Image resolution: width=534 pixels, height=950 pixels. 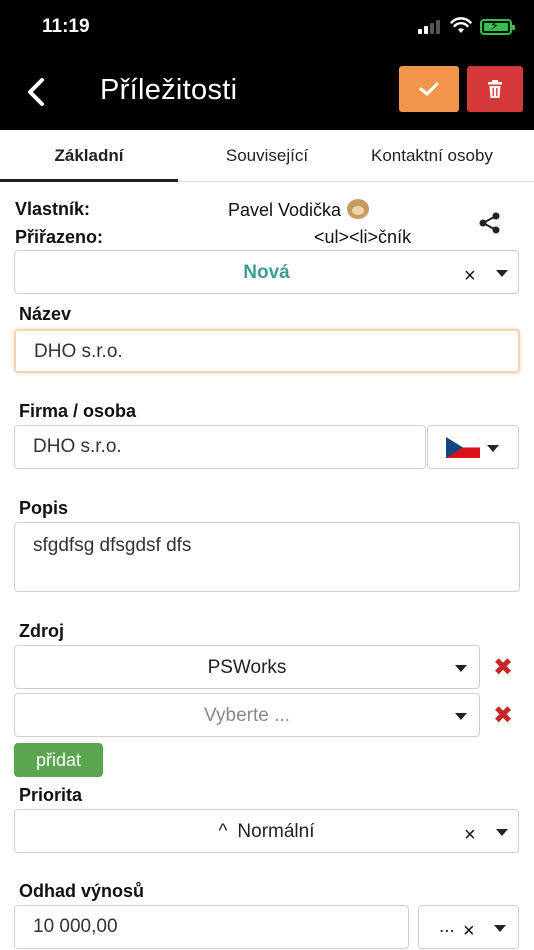 What do you see at coordinates (36, 92) in the screenshot?
I see `back-icon` at bounding box center [36, 92].